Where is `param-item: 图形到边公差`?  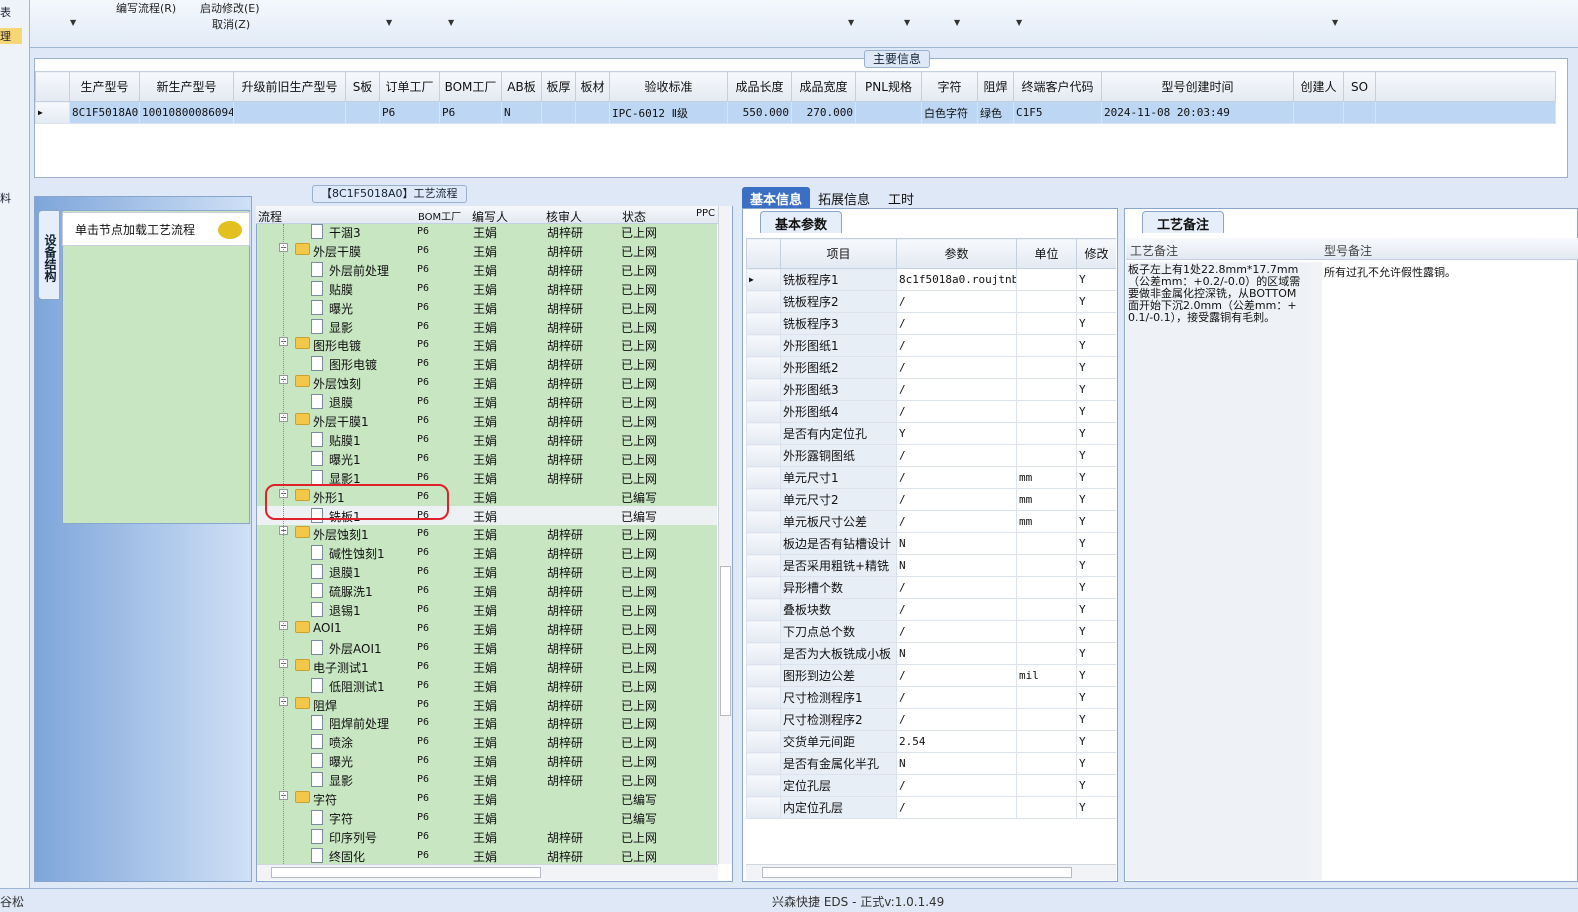
param-item: 图形到边公差 is located at coordinates (838, 675).